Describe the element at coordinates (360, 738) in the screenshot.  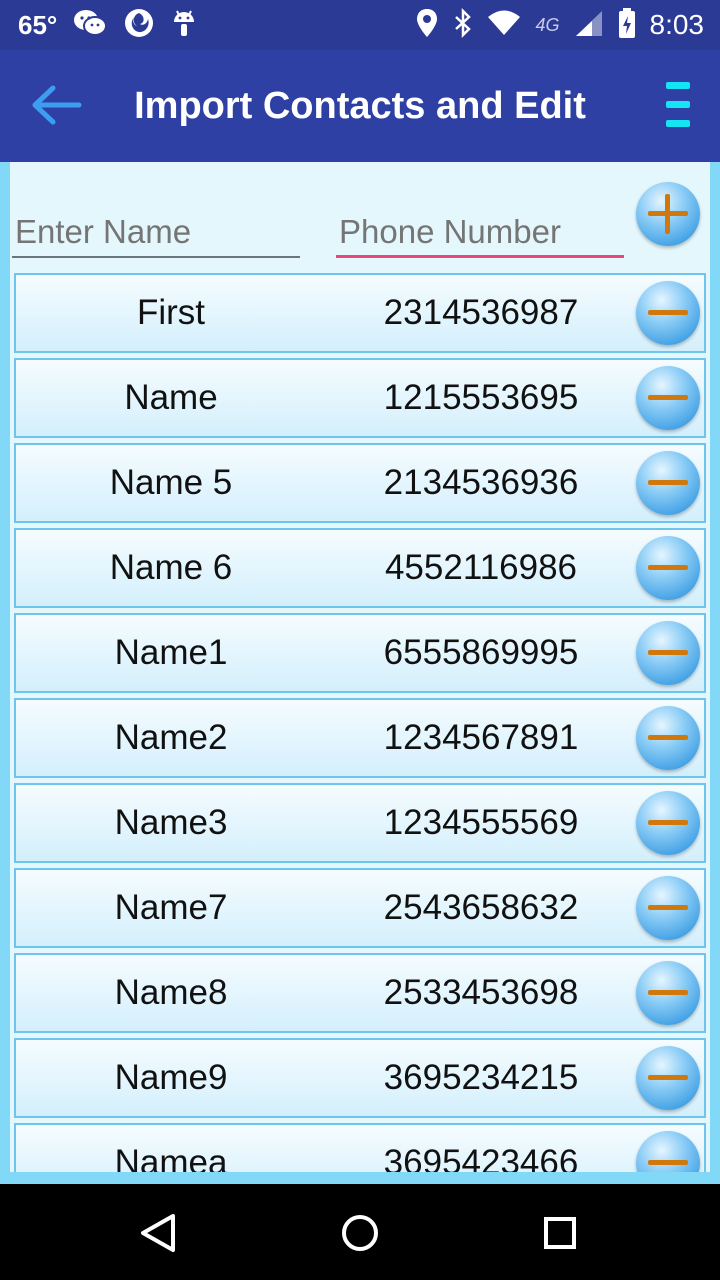
I see `contact-row: Name2 1234567891` at that location.